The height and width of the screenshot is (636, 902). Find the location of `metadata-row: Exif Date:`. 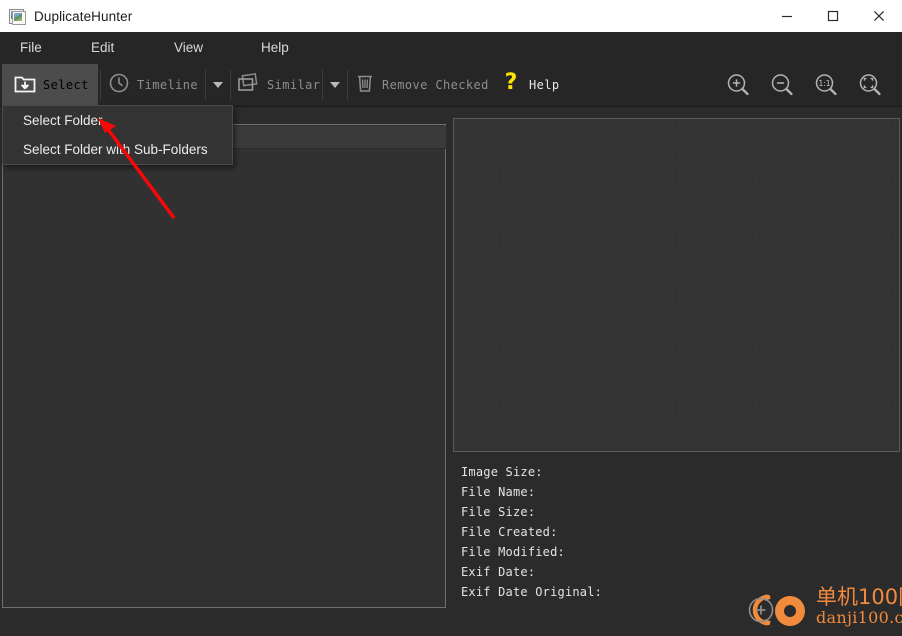

metadata-row: Exif Date: is located at coordinates (498, 572).